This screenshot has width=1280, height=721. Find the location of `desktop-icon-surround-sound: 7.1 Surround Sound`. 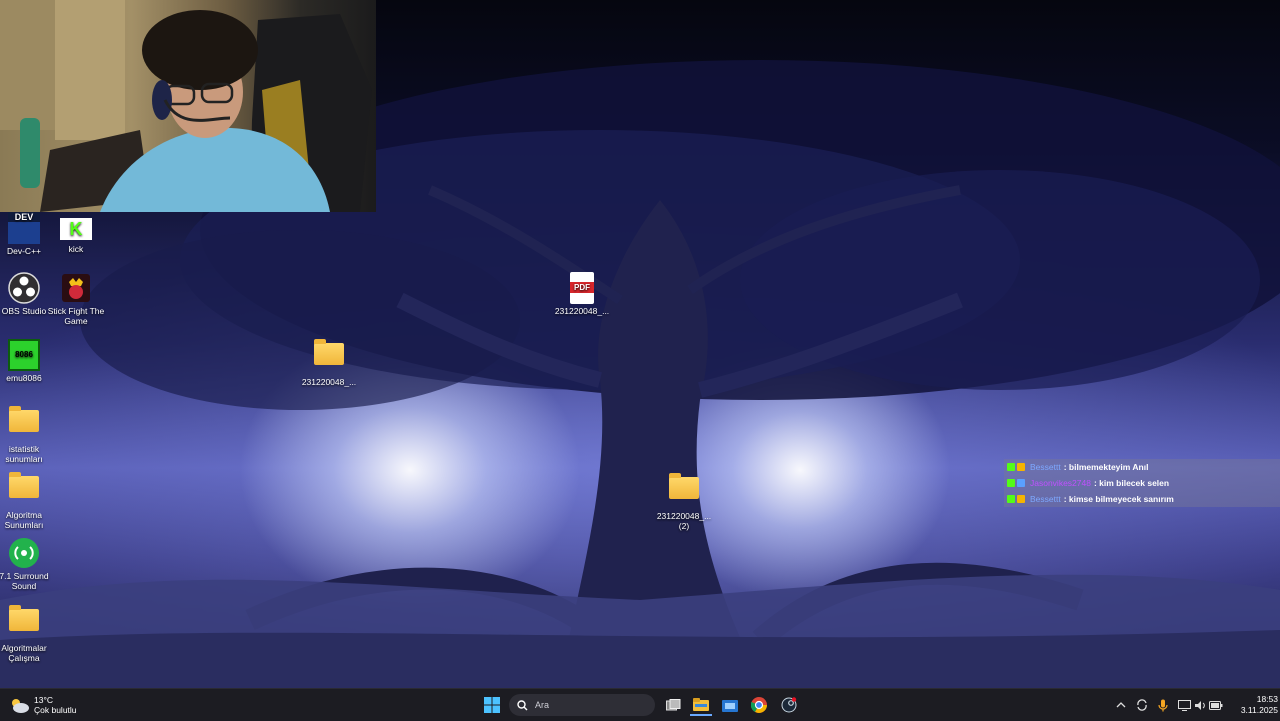

desktop-icon-surround-sound: 7.1 Surround Sound is located at coordinates (28, 564).